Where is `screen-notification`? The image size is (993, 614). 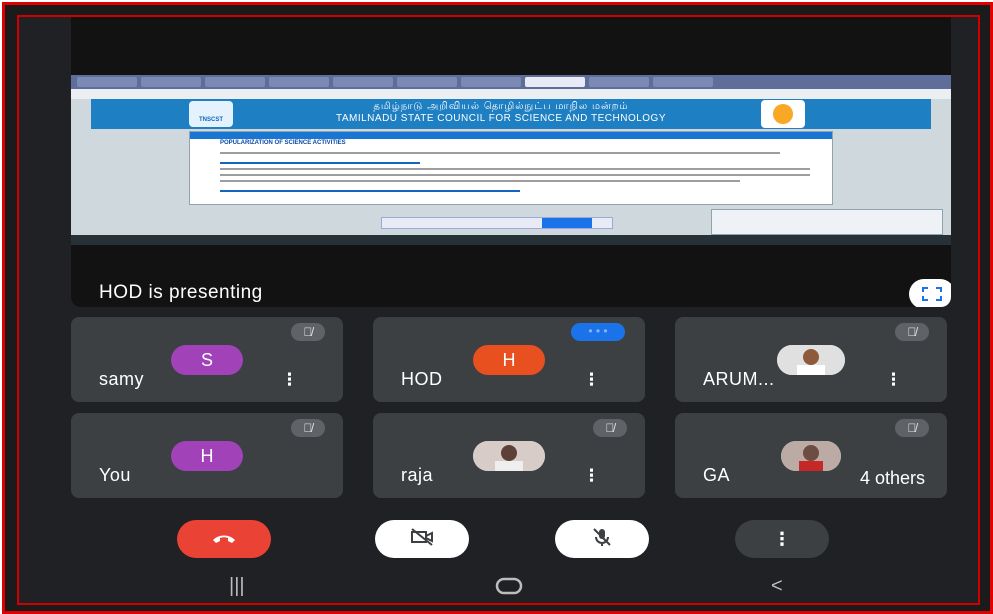
screen-notification is located at coordinates (827, 222).